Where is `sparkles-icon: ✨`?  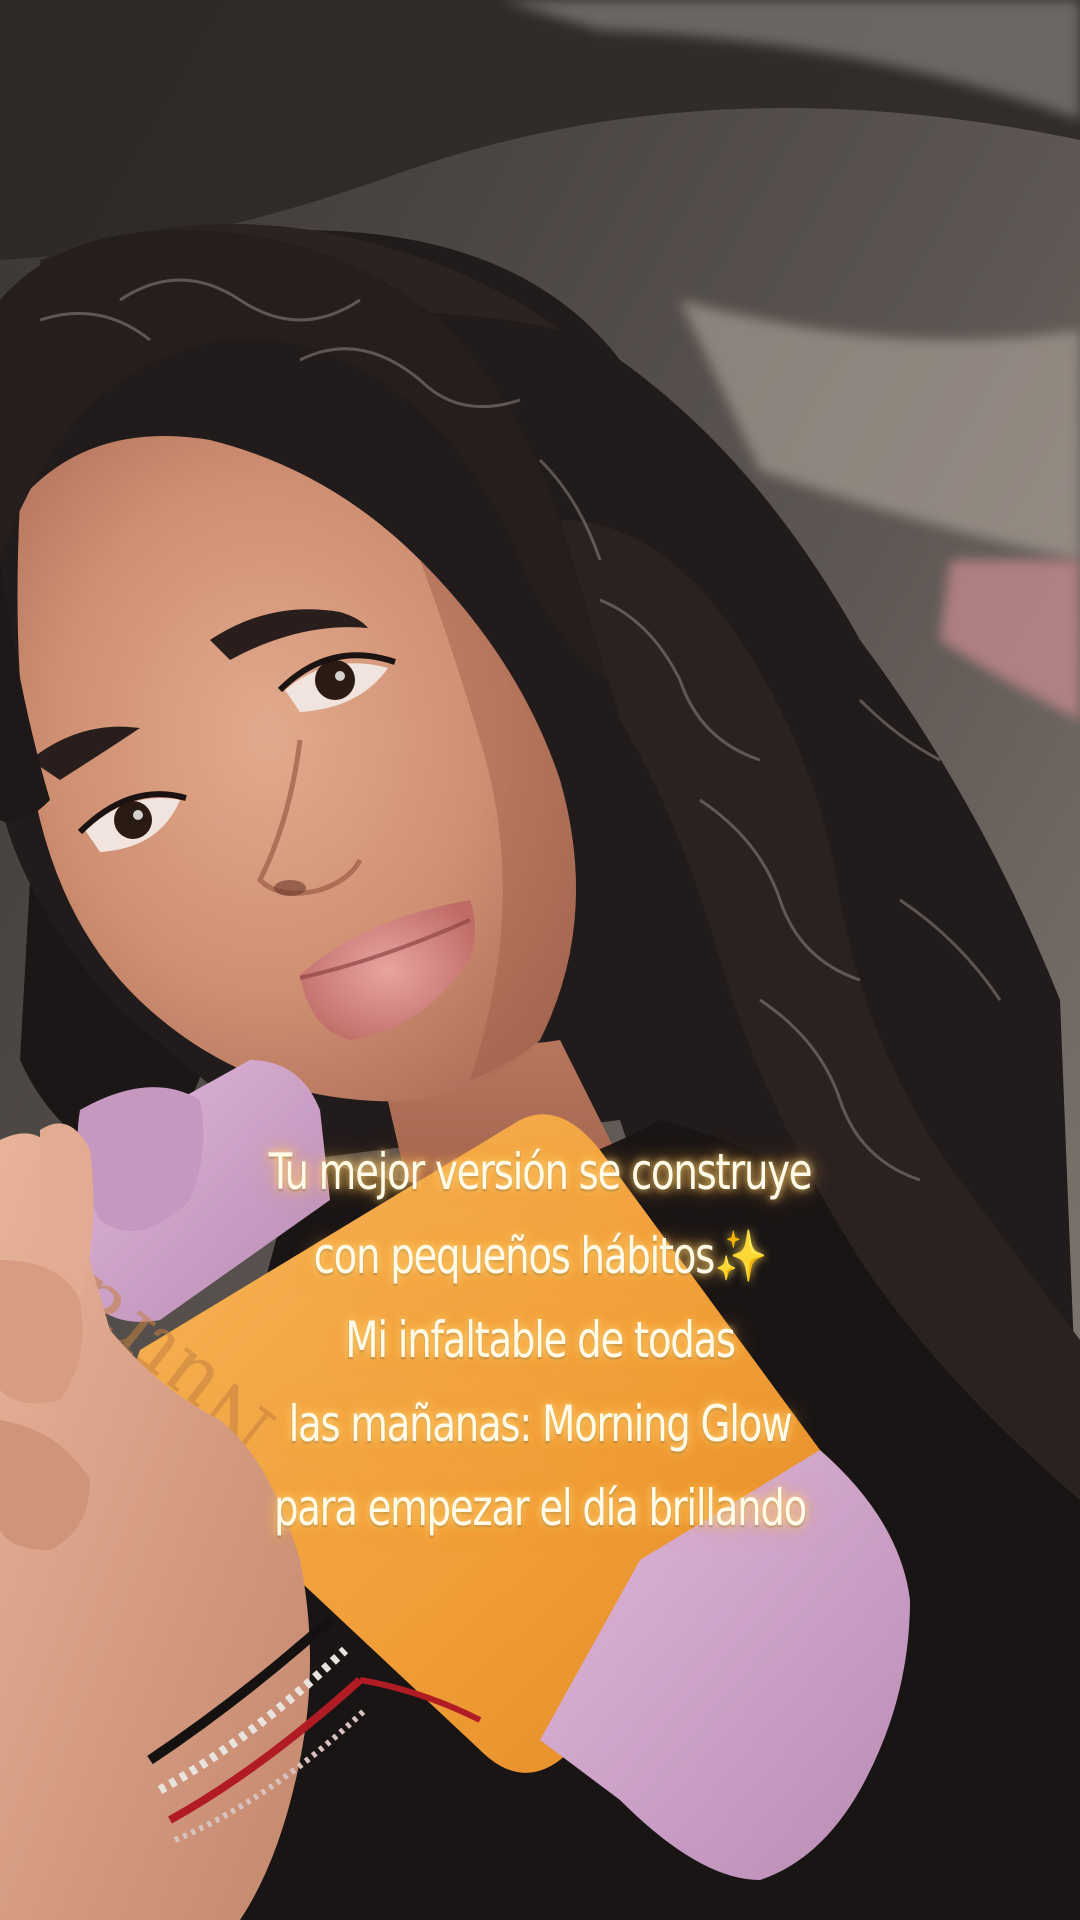 sparkles-icon: ✨ is located at coordinates (741, 1256).